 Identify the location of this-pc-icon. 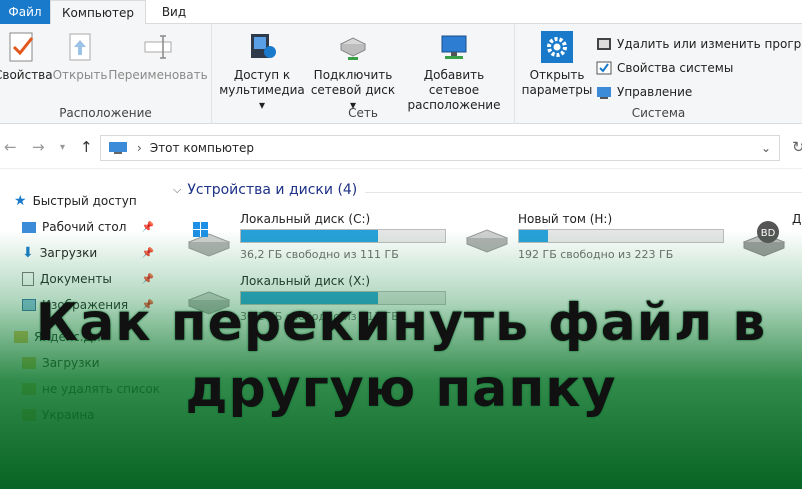
(118, 148).